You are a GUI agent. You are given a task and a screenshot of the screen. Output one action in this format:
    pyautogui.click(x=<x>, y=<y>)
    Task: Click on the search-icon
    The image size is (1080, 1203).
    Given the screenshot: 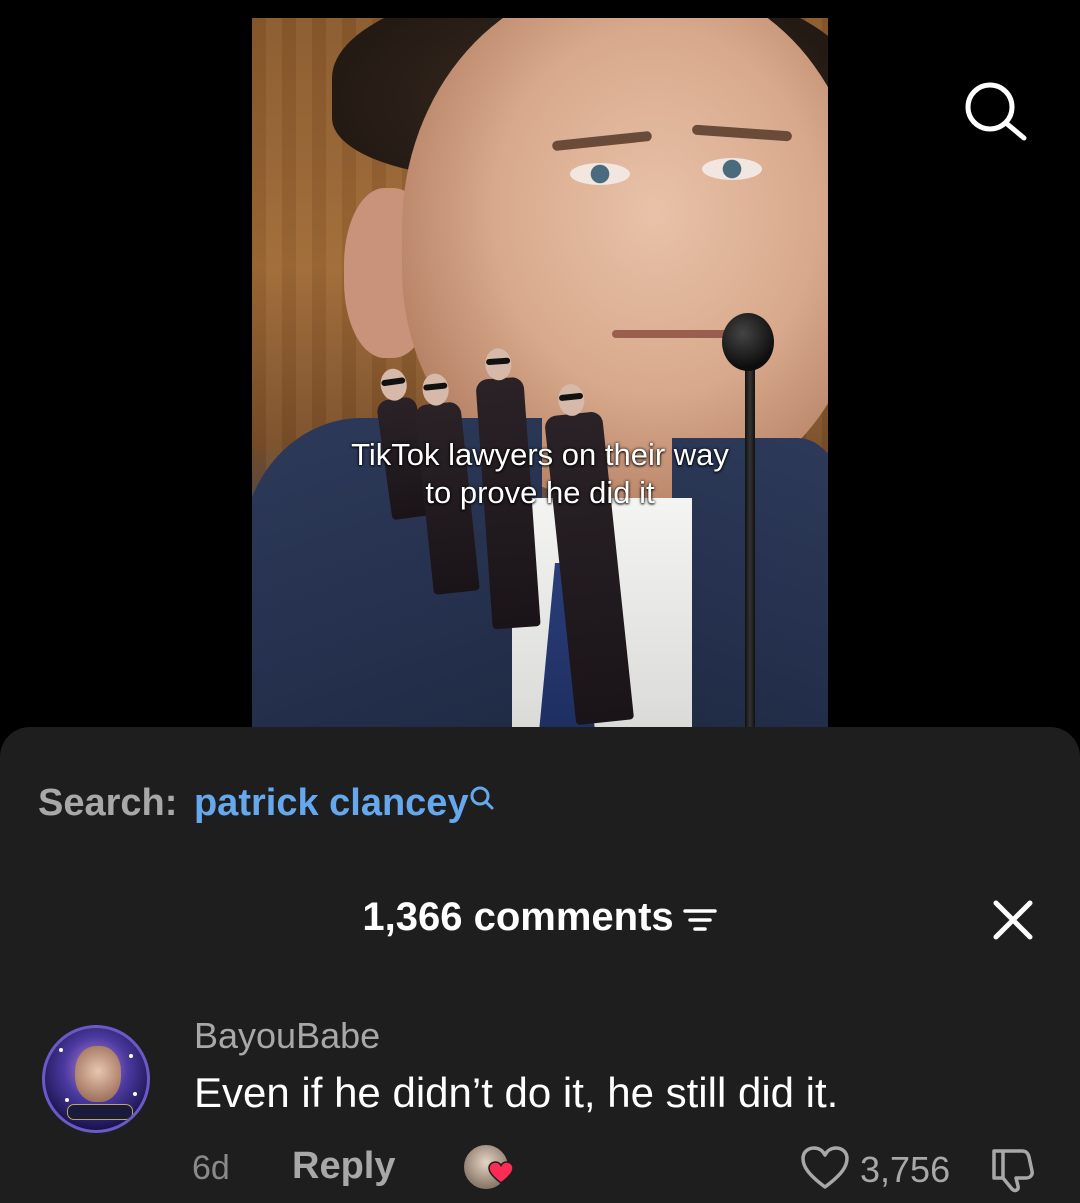 What is the action you would take?
    pyautogui.click(x=996, y=111)
    